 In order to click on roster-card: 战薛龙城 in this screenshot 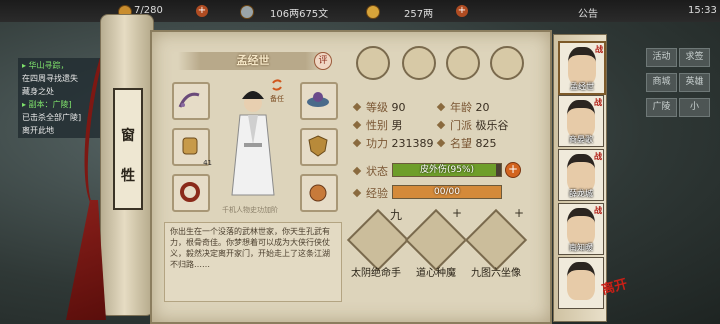, I will do `click(581, 175)`.